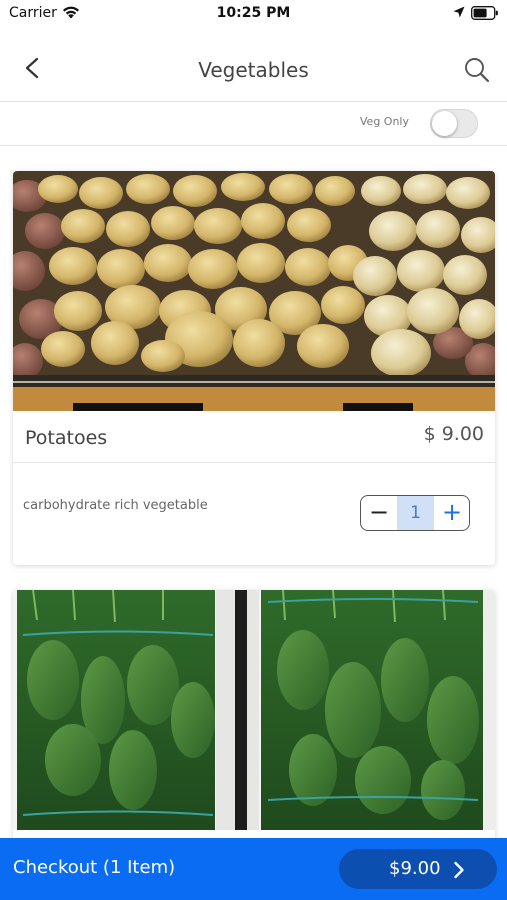  Describe the element at coordinates (94, 867) in the screenshot. I see `checkout-label: Checkout (1 Item)` at that location.